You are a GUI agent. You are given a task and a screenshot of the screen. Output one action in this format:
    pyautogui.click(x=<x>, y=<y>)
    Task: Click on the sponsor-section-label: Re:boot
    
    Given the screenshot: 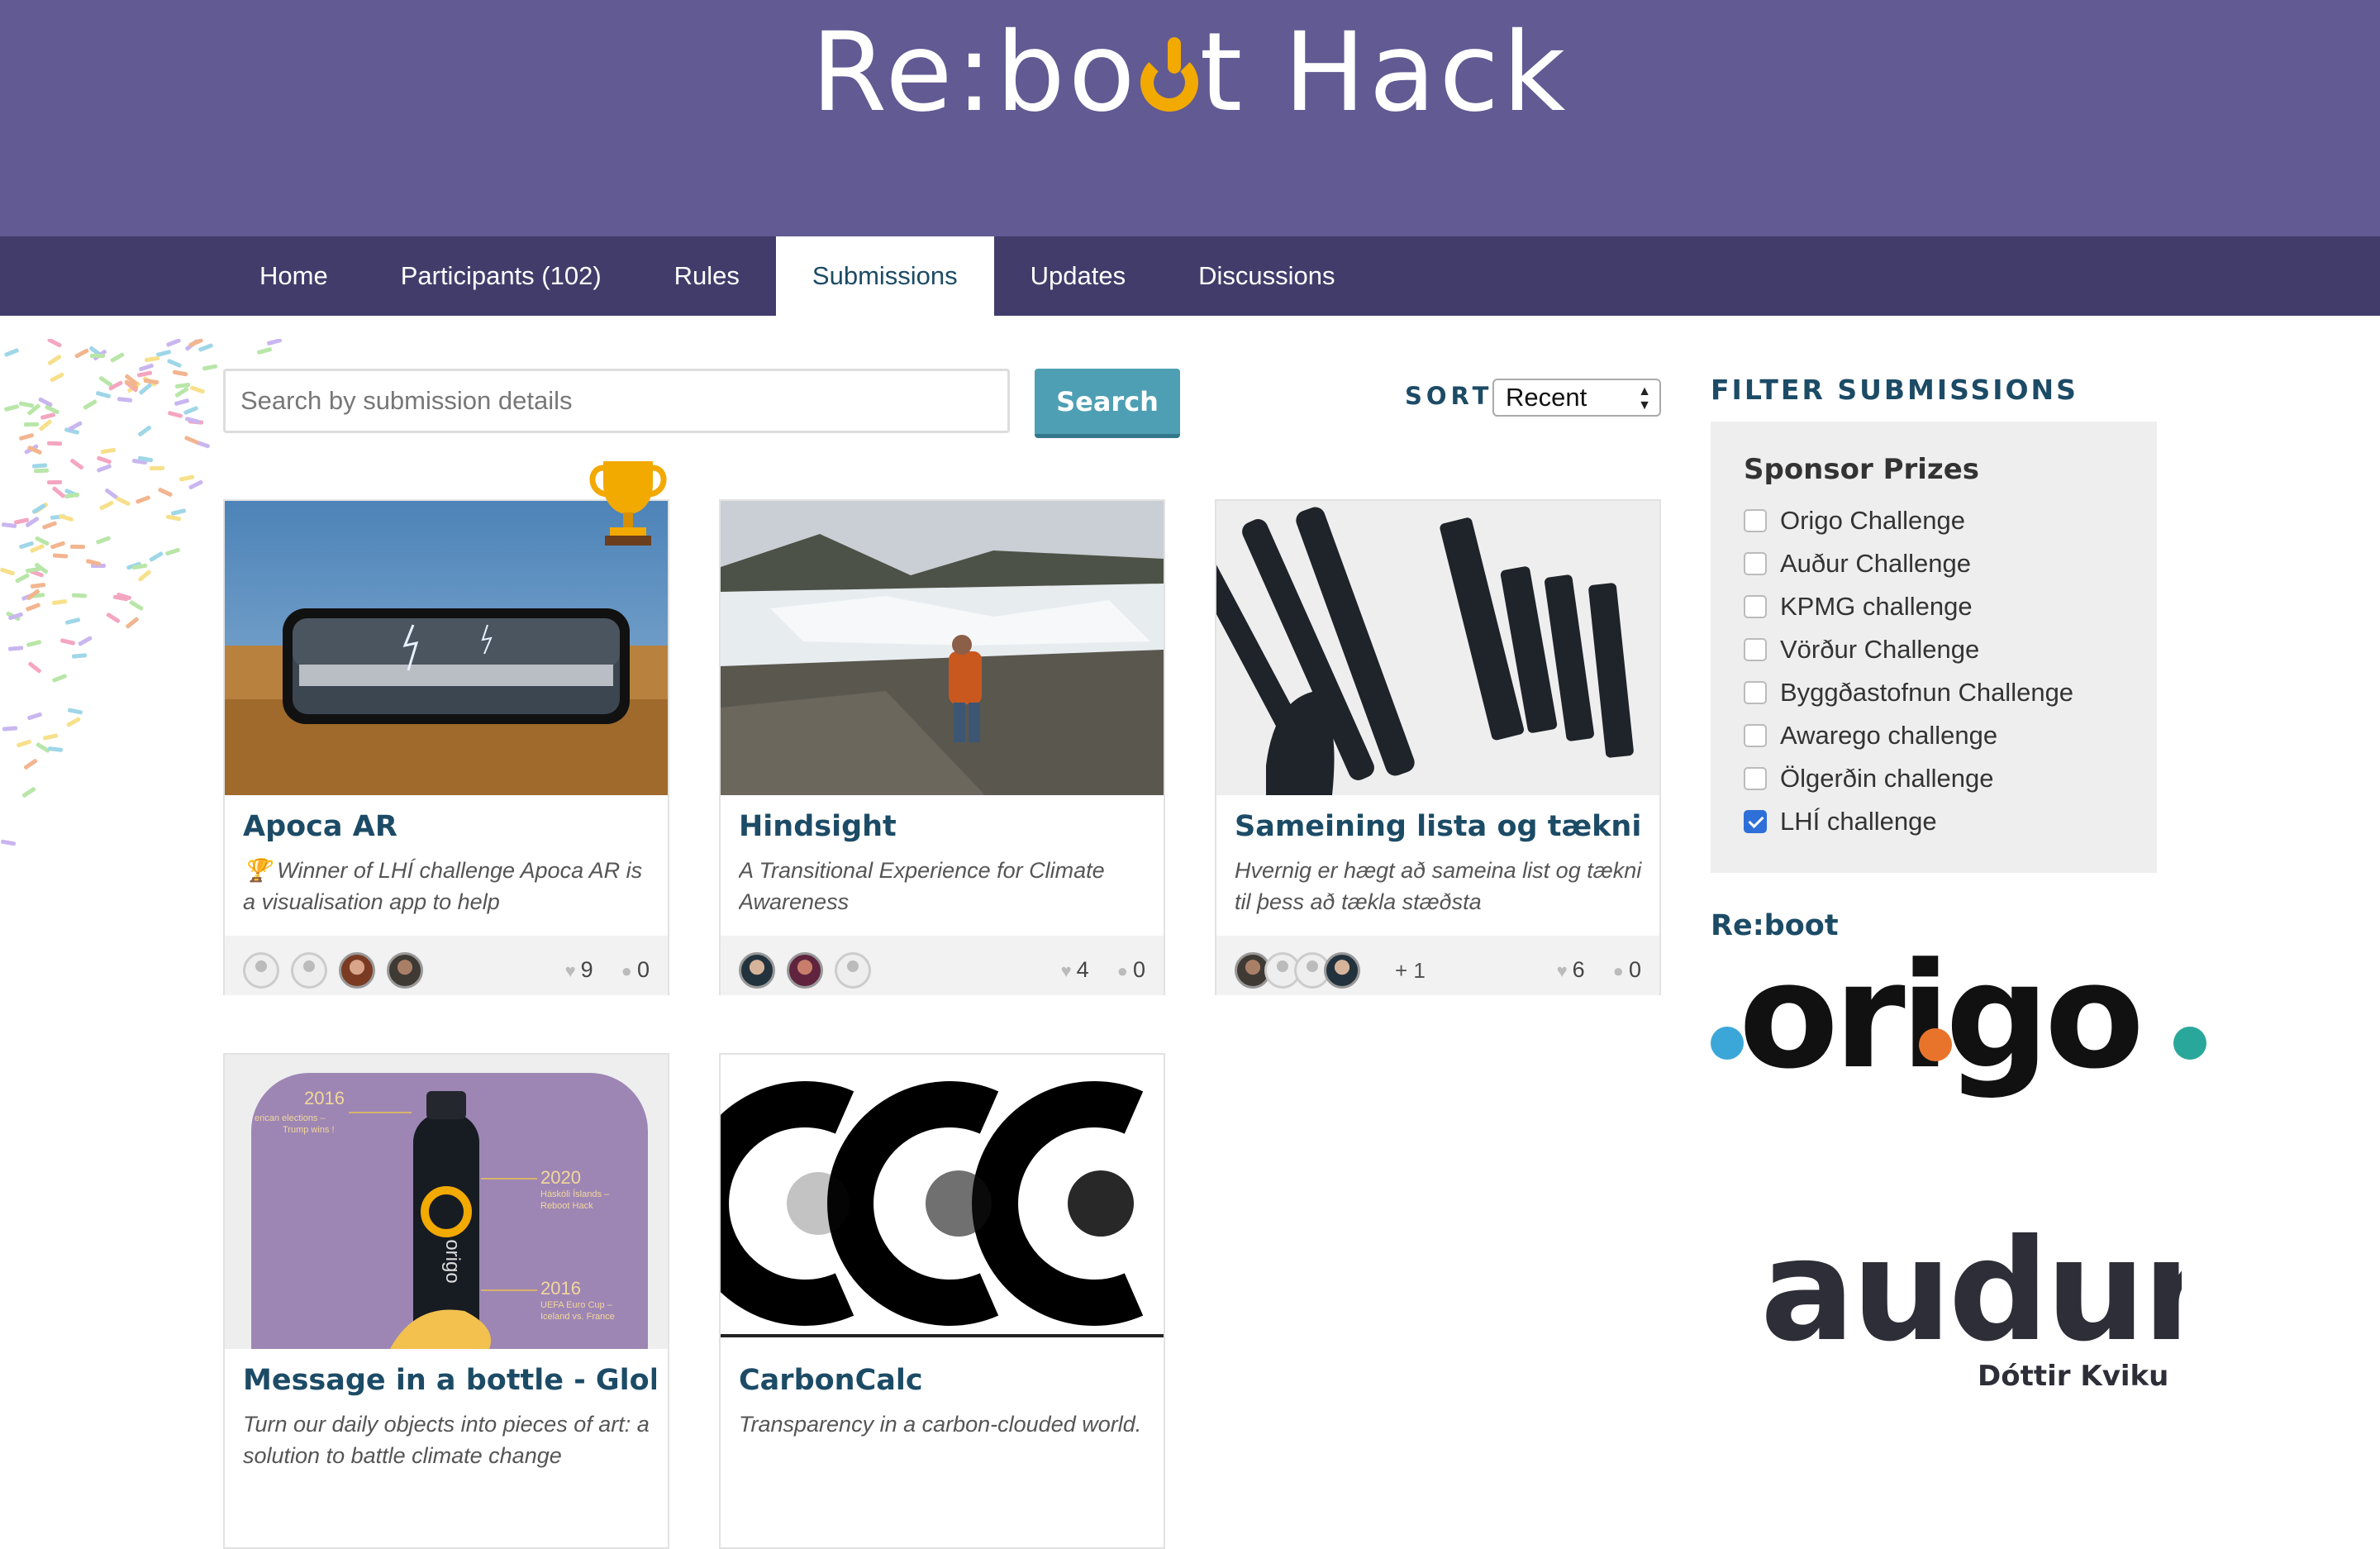 What is the action you would take?
    pyautogui.click(x=1775, y=925)
    